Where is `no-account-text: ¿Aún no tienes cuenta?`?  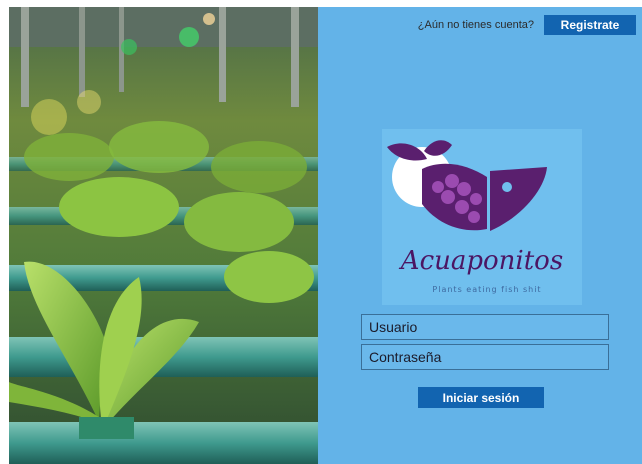
no-account-text: ¿Aún no tienes cuenta? is located at coordinates (475, 25).